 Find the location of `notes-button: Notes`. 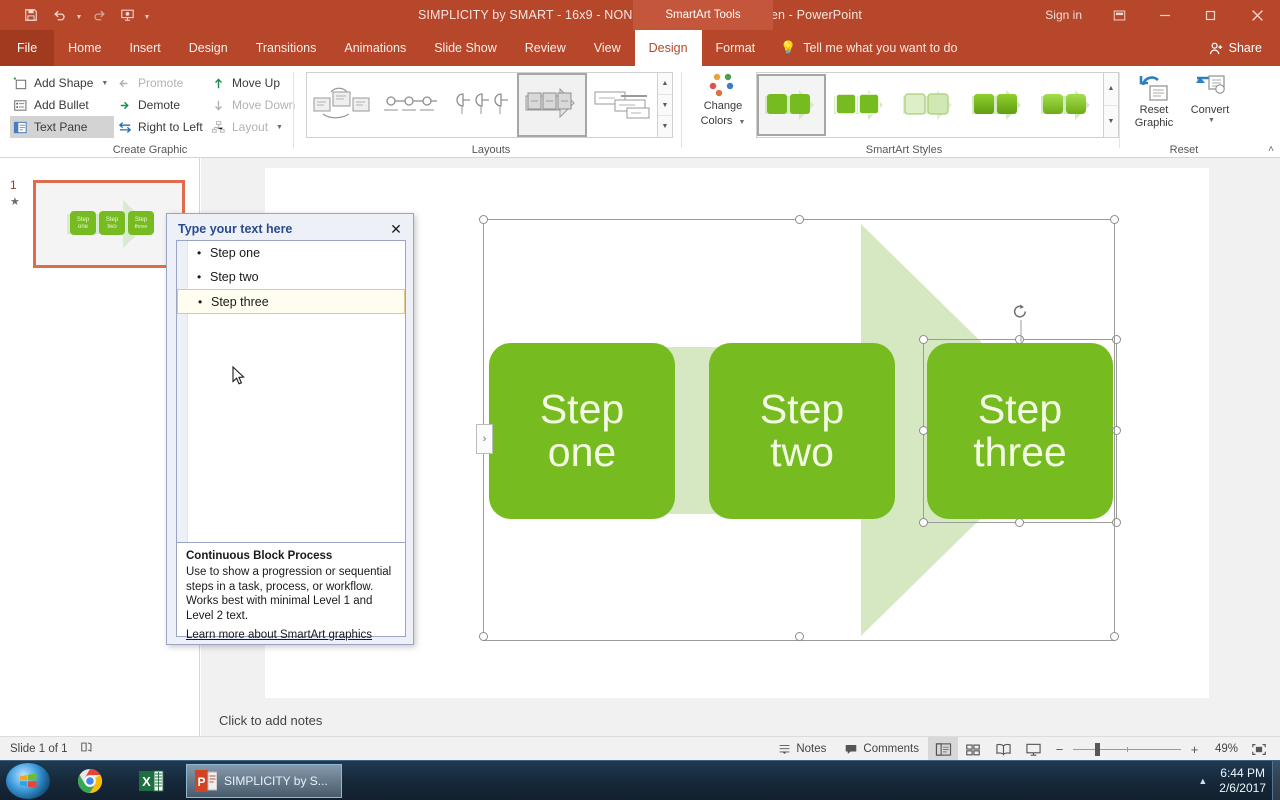

notes-button: Notes is located at coordinates (802, 749).